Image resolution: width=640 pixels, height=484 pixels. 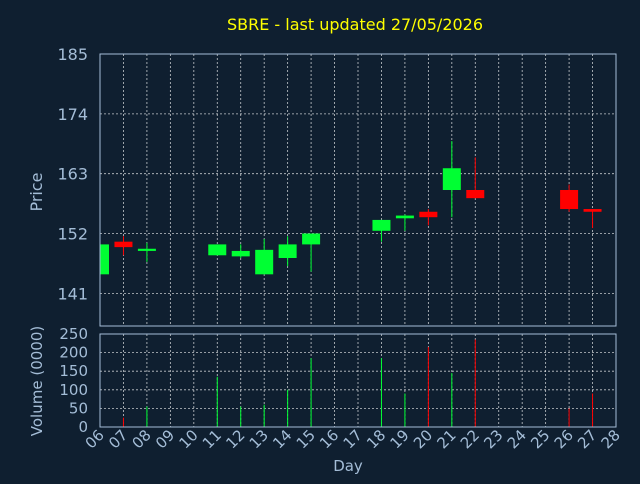 I want to click on day-tick-label: 07, so click(x=118, y=439).